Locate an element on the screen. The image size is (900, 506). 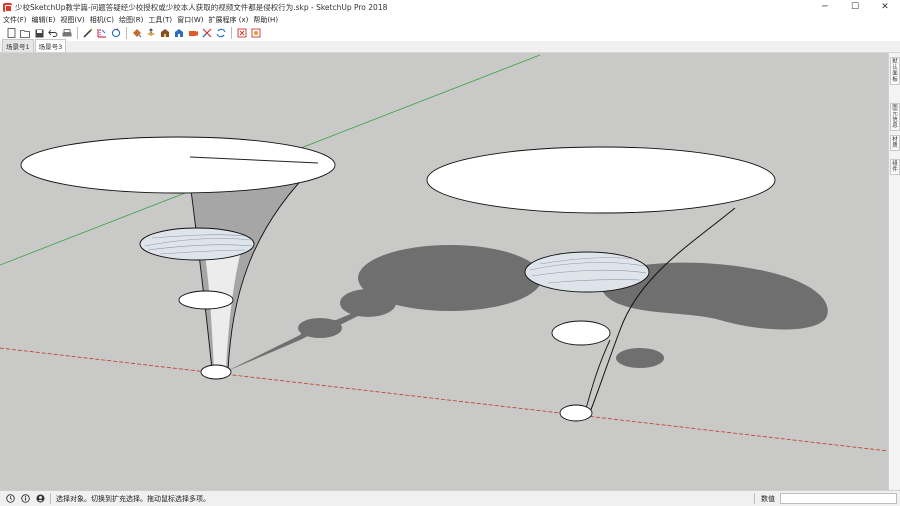
menu-help: 帮助(H) is located at coordinates (267, 20).